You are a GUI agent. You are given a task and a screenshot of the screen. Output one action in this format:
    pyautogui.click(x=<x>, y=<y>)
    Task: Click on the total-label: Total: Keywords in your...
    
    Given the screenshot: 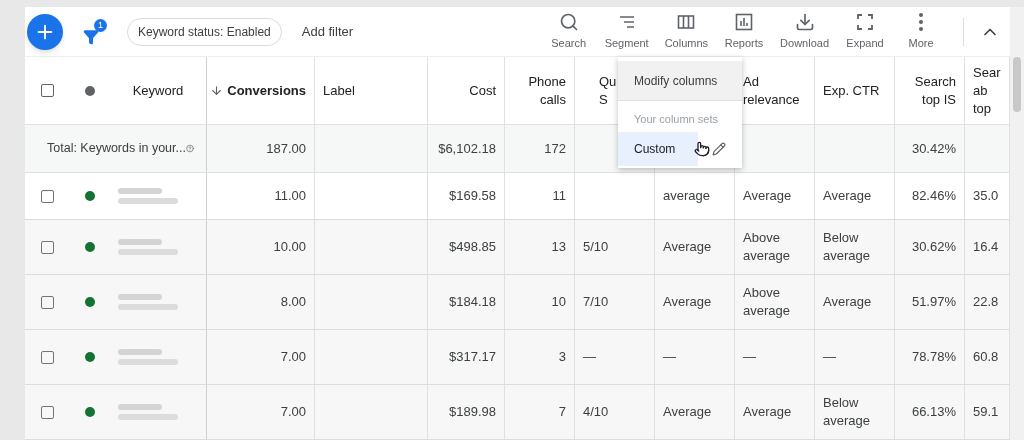 What is the action you would take?
    pyautogui.click(x=116, y=149)
    